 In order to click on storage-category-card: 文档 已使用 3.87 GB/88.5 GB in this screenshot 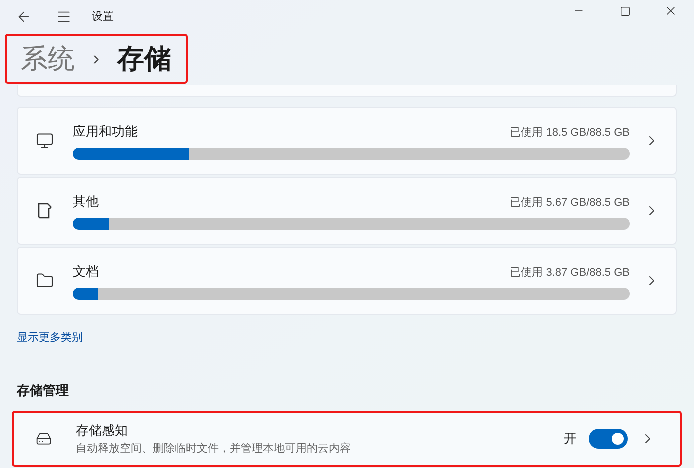, I will do `click(347, 281)`.